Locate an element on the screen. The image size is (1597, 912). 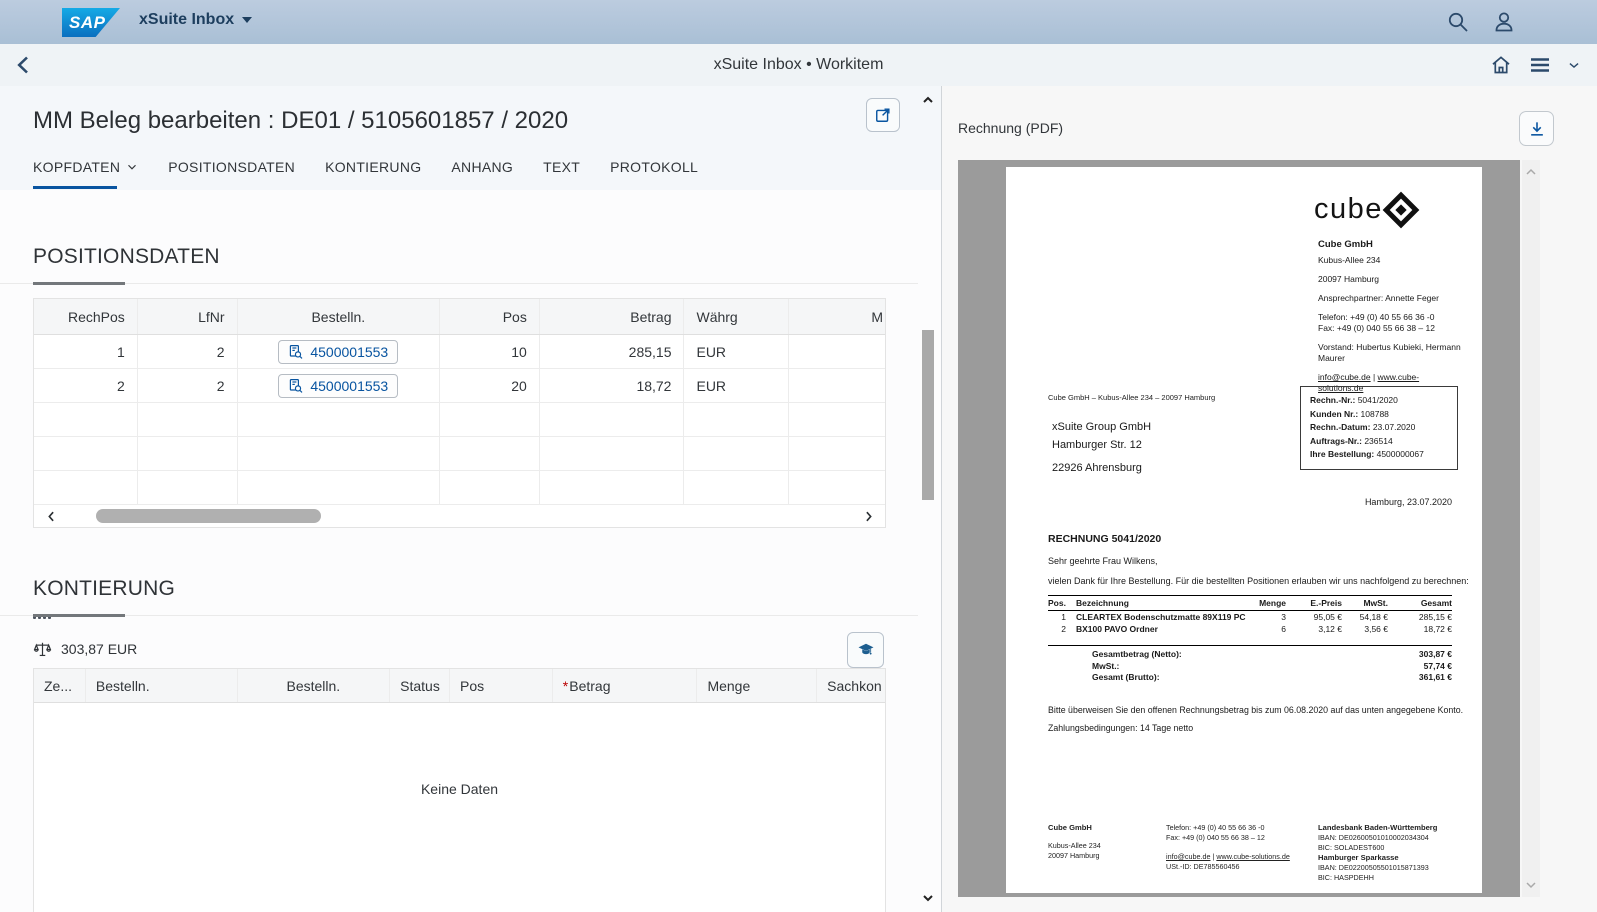
table-row: 1 2 4500001553 10 285,15 EUR is located at coordinates (459, 352).